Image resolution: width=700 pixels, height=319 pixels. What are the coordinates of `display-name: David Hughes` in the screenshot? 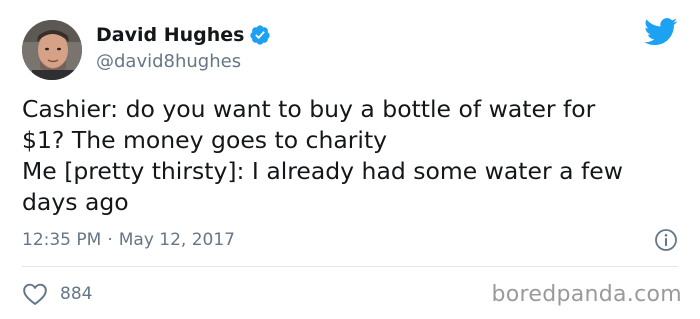 It's located at (170, 35).